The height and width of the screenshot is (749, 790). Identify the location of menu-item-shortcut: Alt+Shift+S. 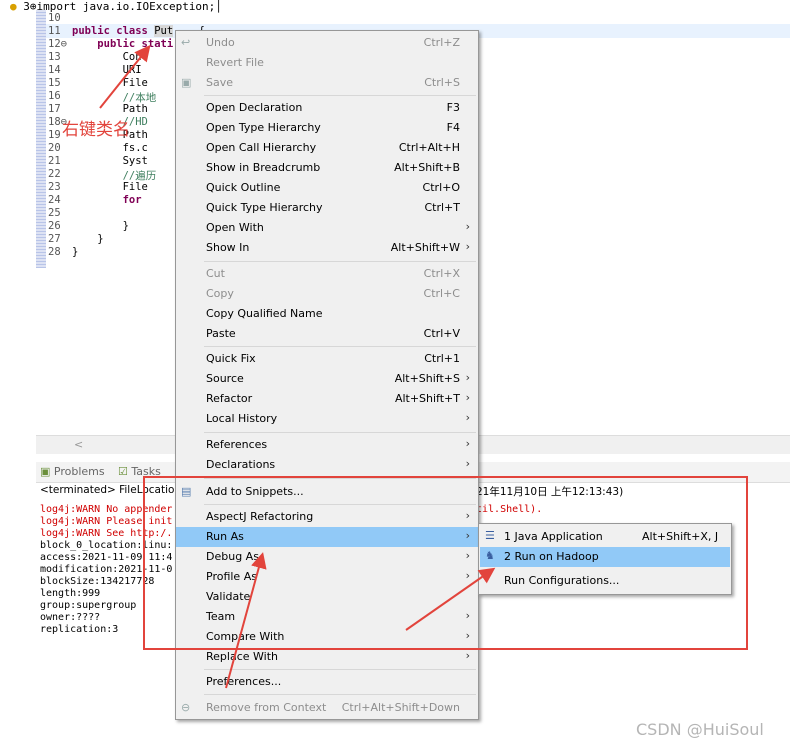
(427, 378).